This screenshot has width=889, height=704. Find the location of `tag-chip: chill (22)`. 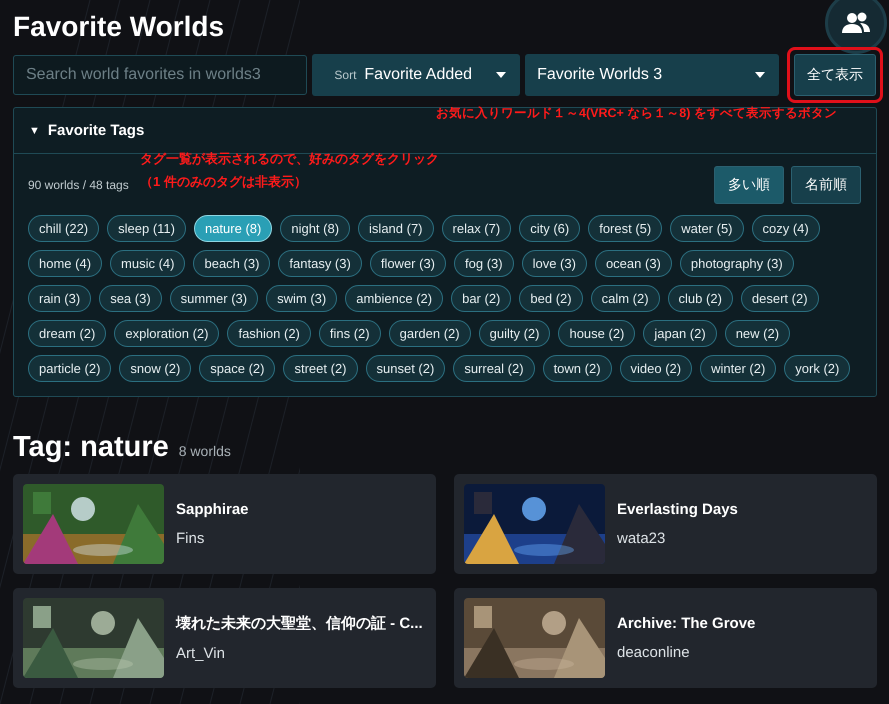

tag-chip: chill (22) is located at coordinates (64, 228).